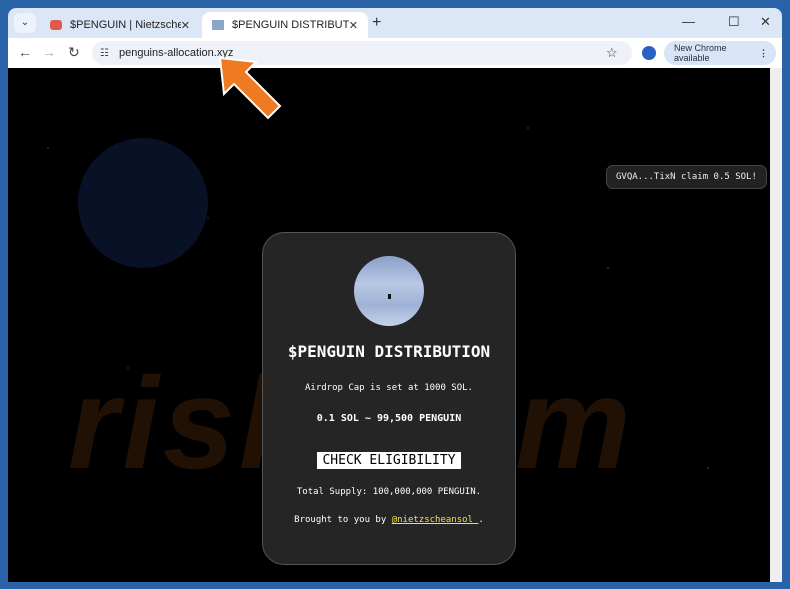  What do you see at coordinates (49, 52) in the screenshot?
I see `forward-icon: →` at bounding box center [49, 52].